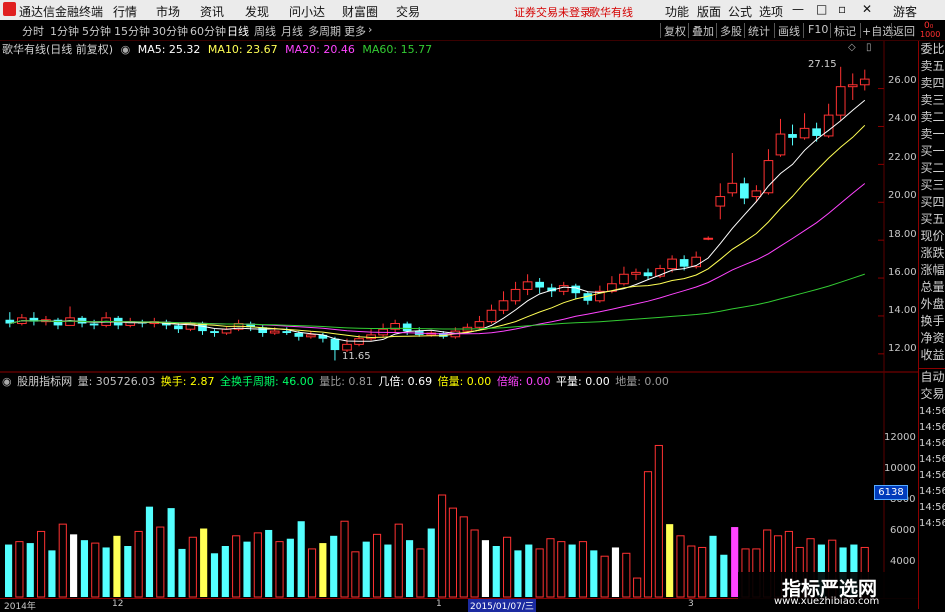  I want to click on tool-adjust: 复权, so click(675, 31).